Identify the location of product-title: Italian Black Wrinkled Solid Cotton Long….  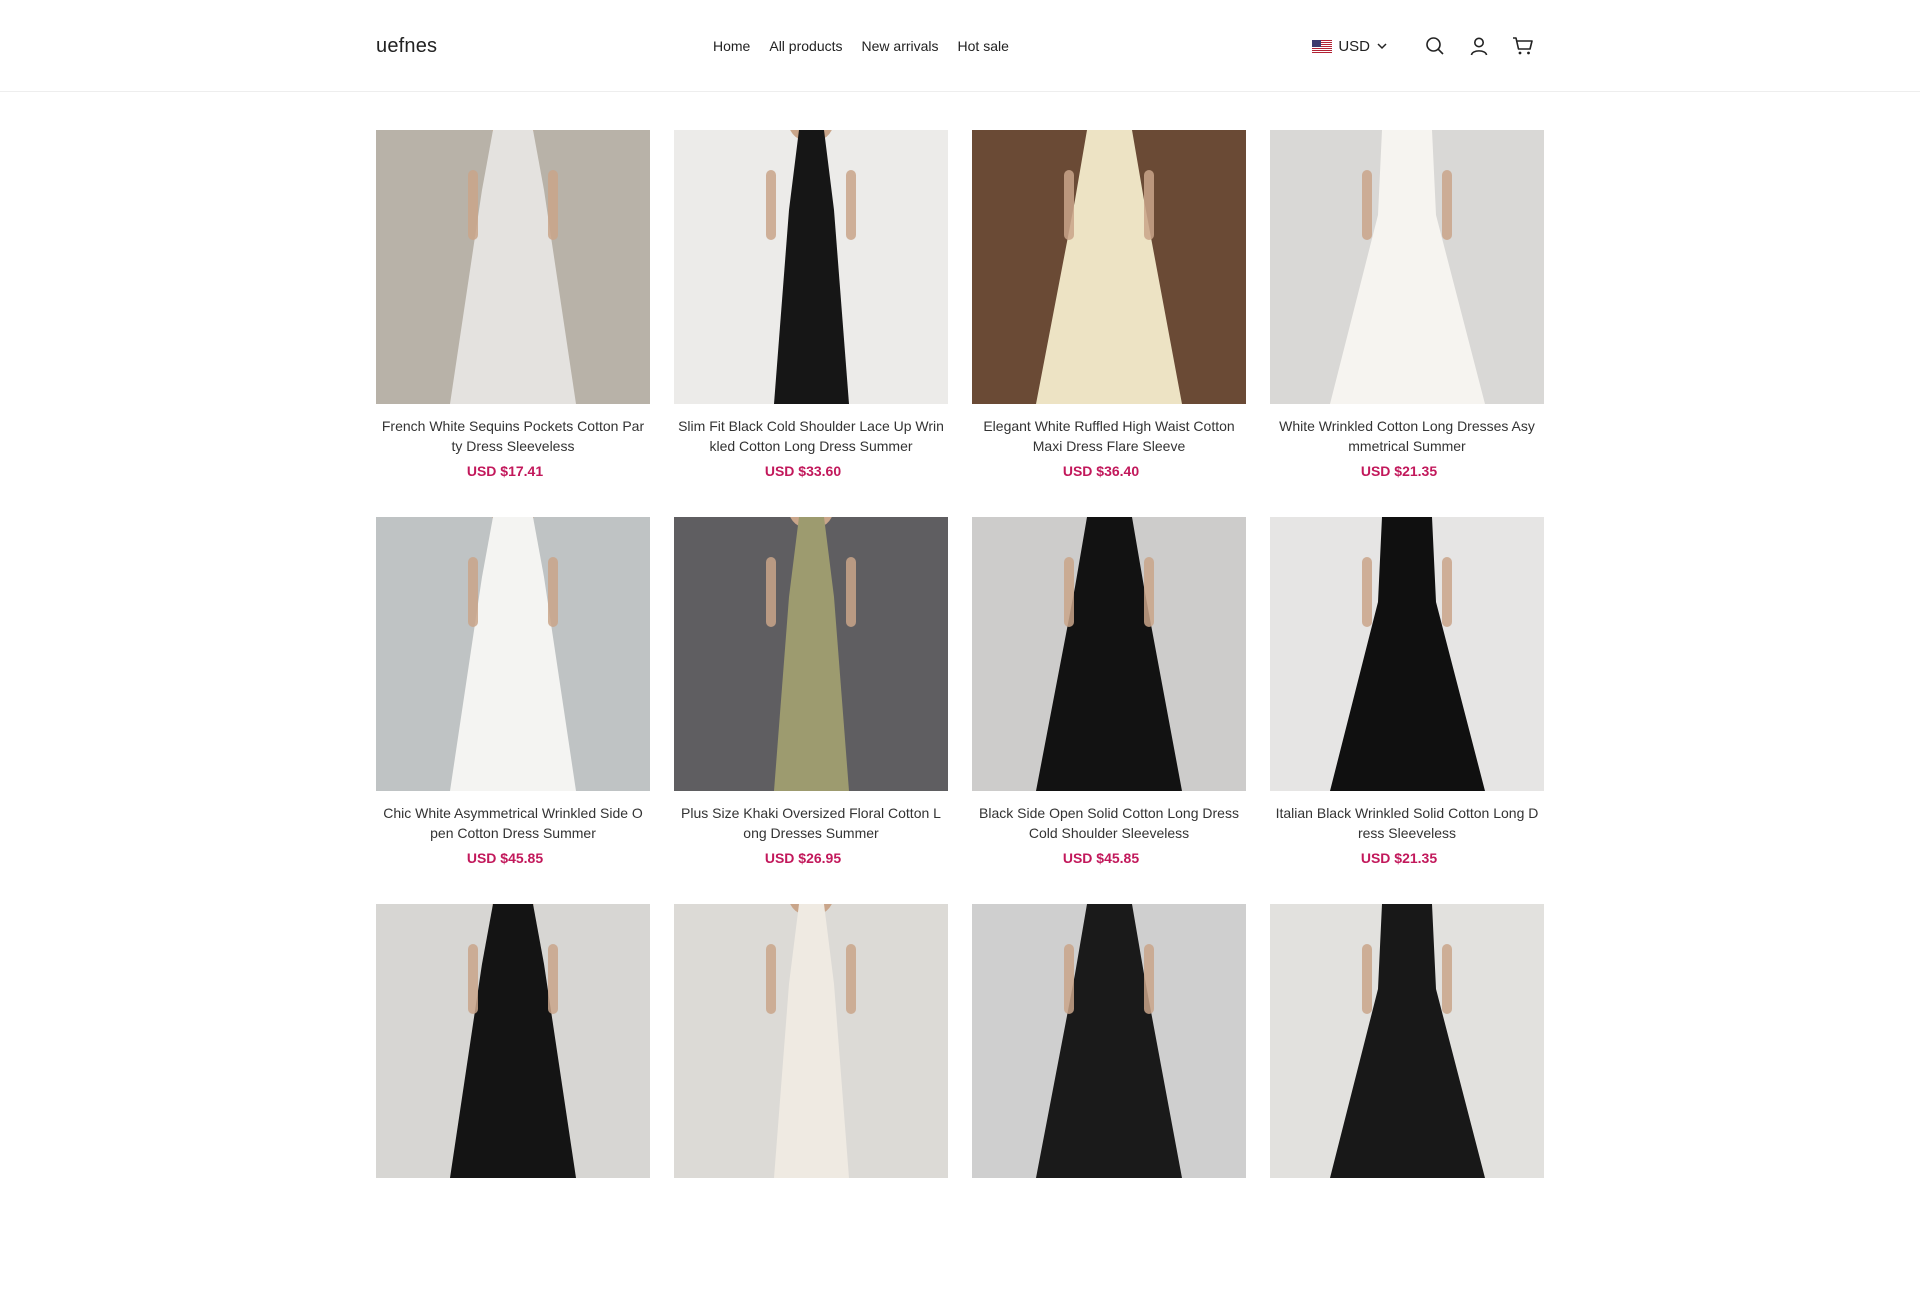
(1407, 823).